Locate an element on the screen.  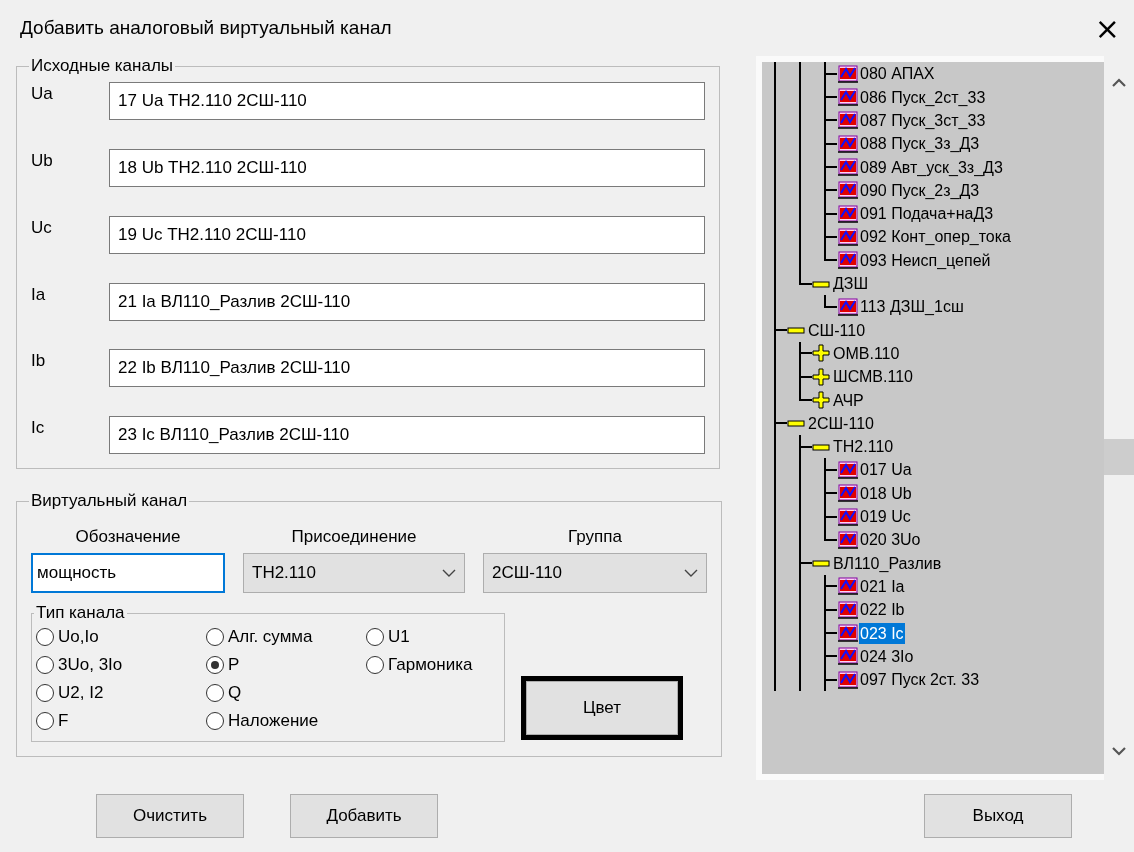
tree-item: 087 Пуск_3ст_33 is located at coordinates (923, 120).